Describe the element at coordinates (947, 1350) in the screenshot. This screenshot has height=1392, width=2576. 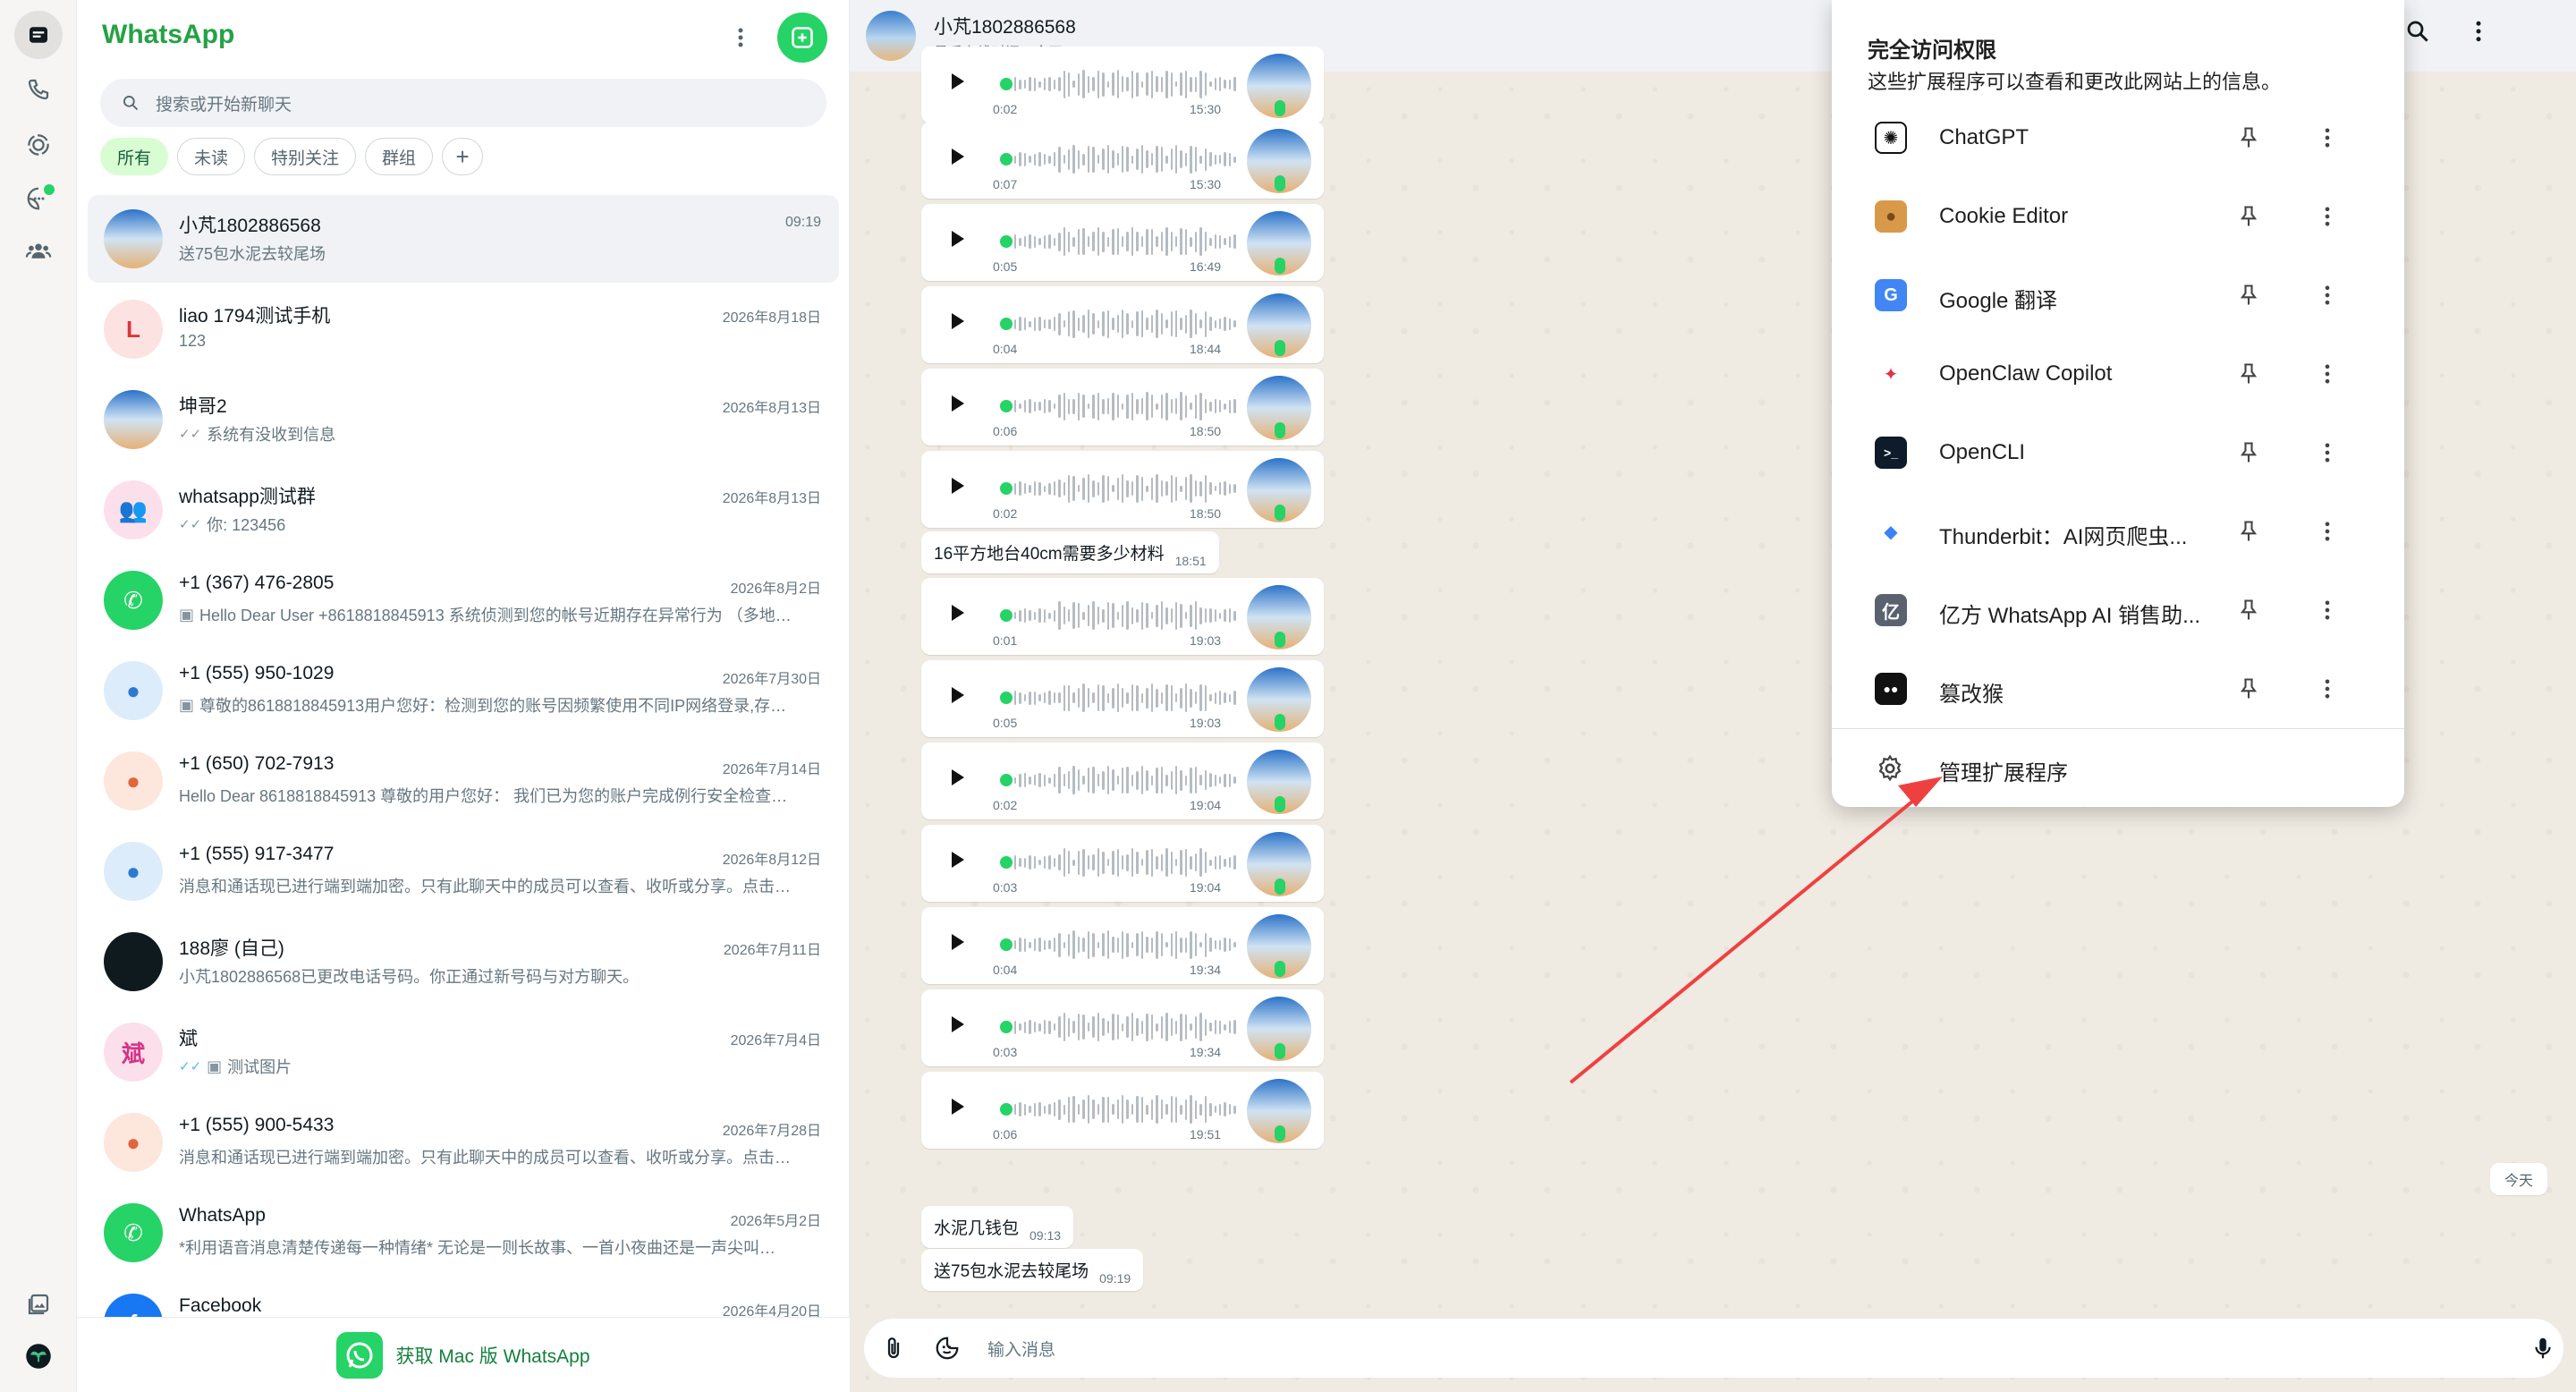
I see `sticker-icon` at that location.